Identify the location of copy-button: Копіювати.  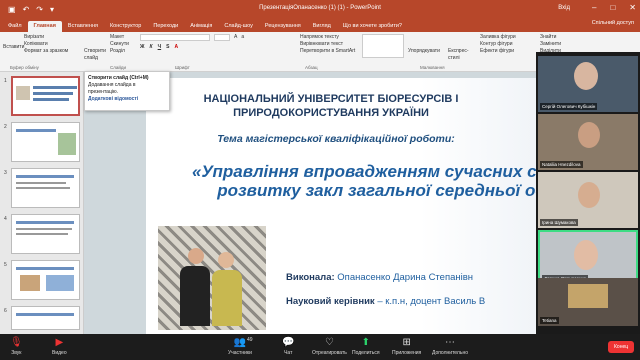
(46, 44).